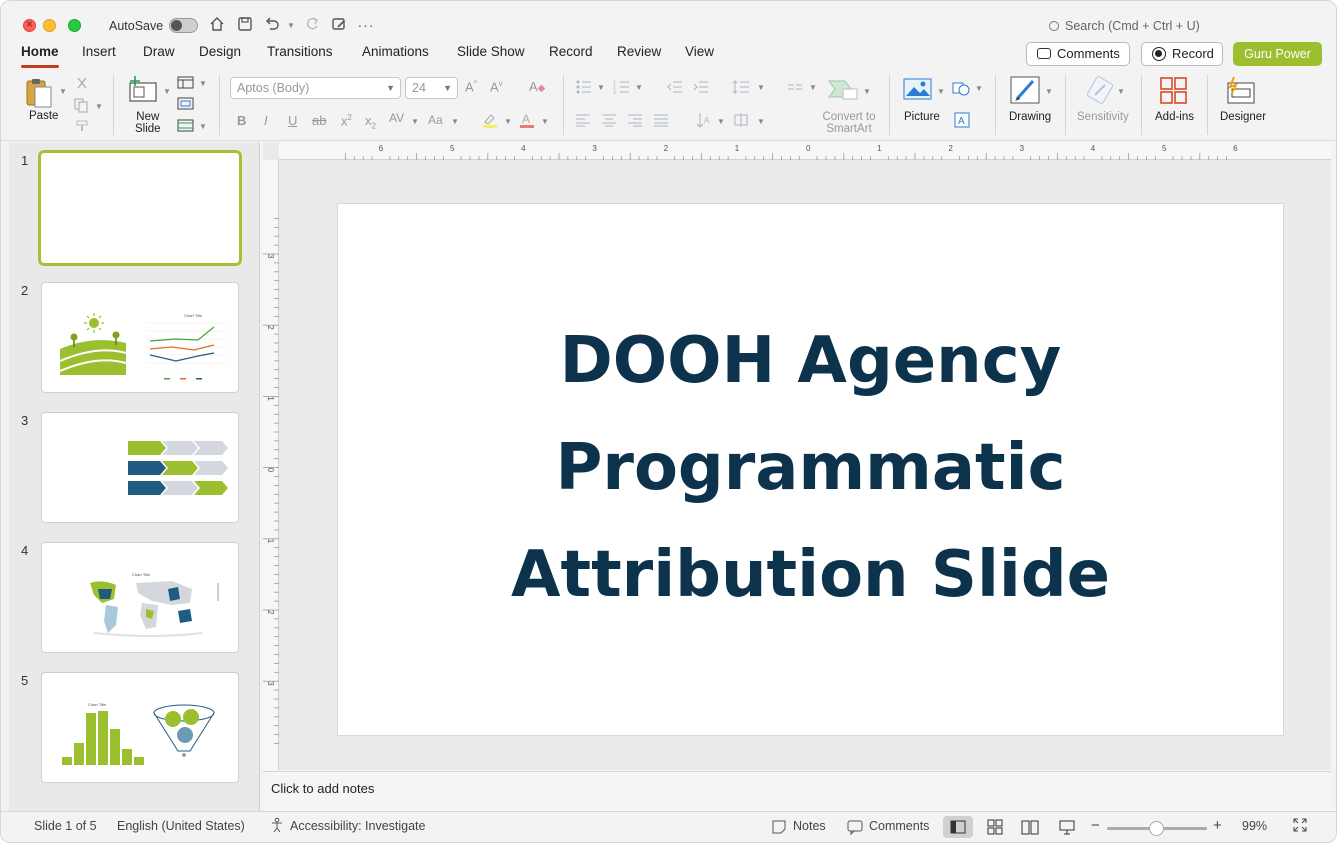 The height and width of the screenshot is (843, 1337). I want to click on underline-icon: U, so click(292, 120).